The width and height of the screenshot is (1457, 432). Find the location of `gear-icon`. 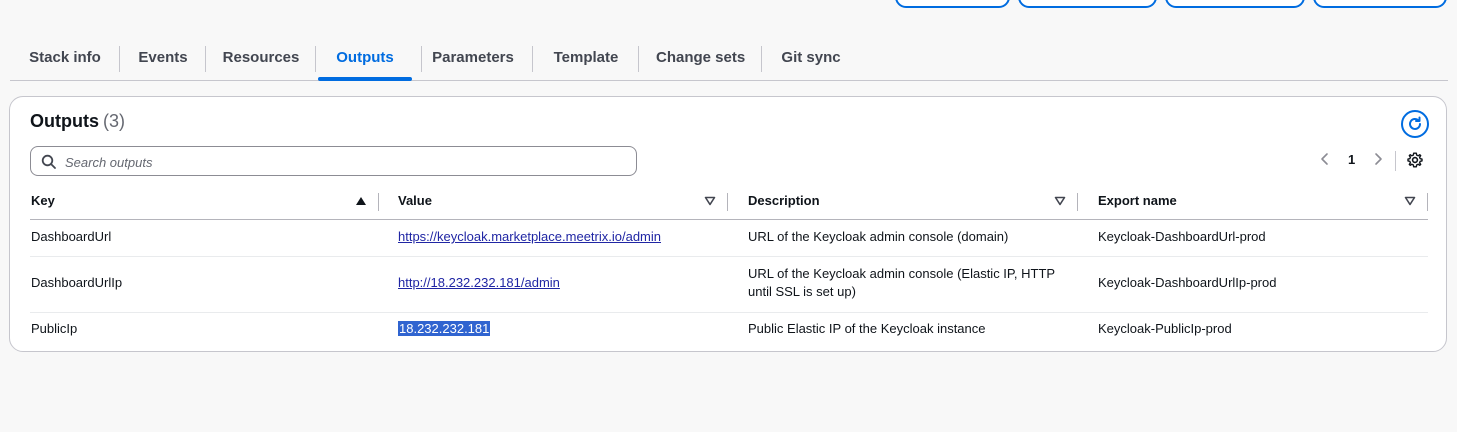

gear-icon is located at coordinates (1415, 160).